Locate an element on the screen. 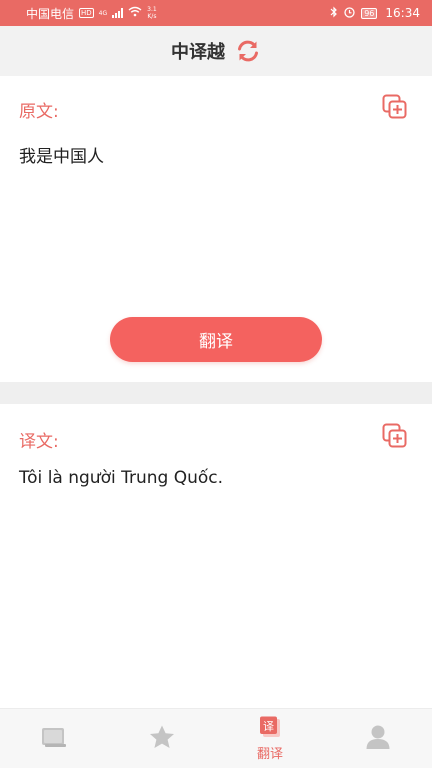  speed-value: 3.1 is located at coordinates (152, 9).